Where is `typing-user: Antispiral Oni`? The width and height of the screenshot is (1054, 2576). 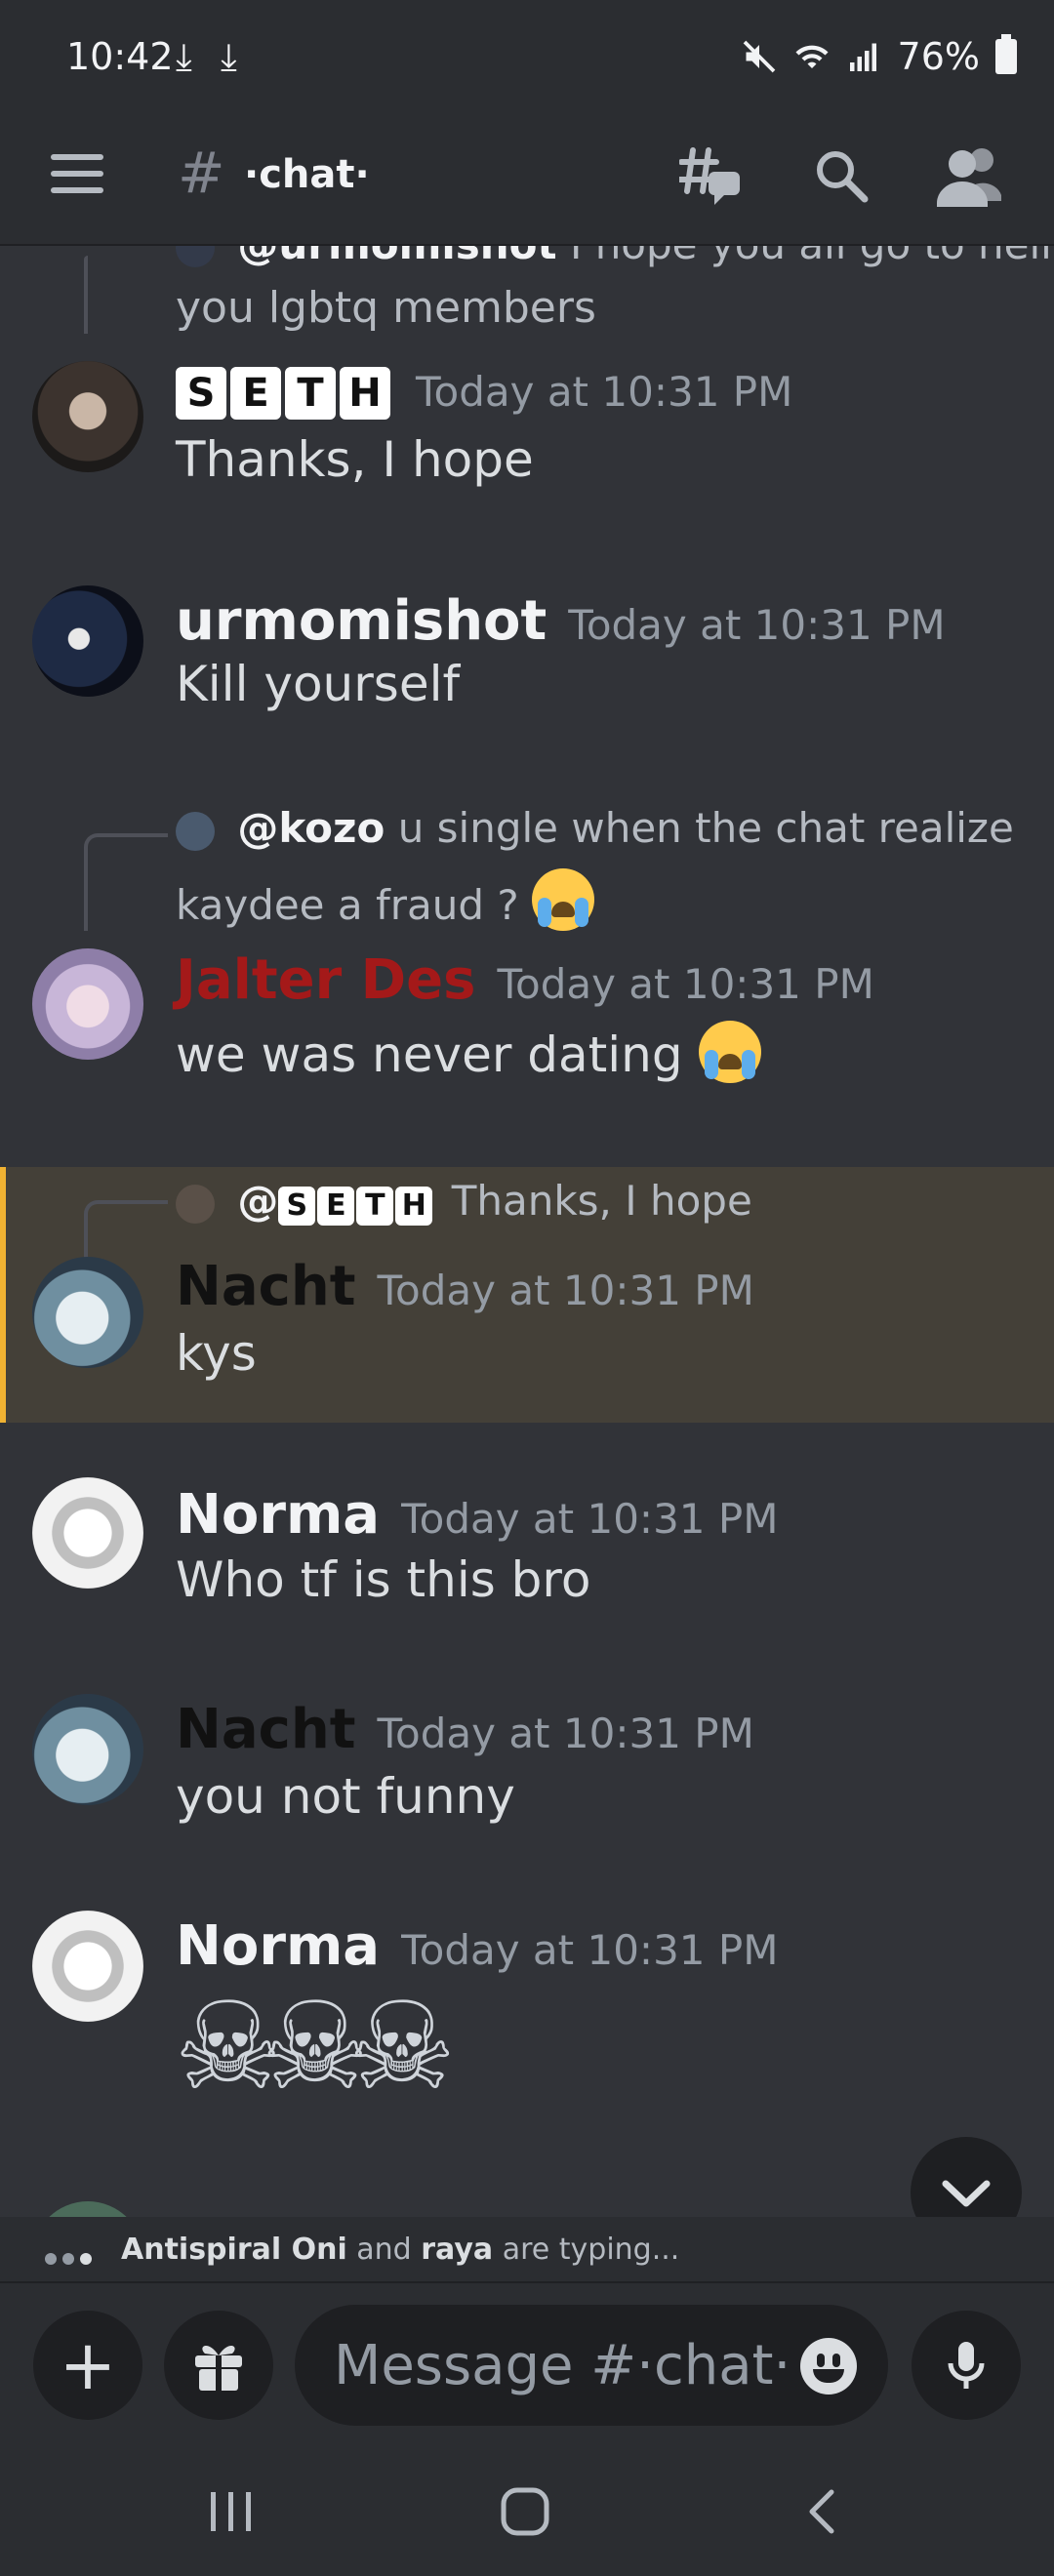
typing-user: Antispiral Oni is located at coordinates (234, 2250).